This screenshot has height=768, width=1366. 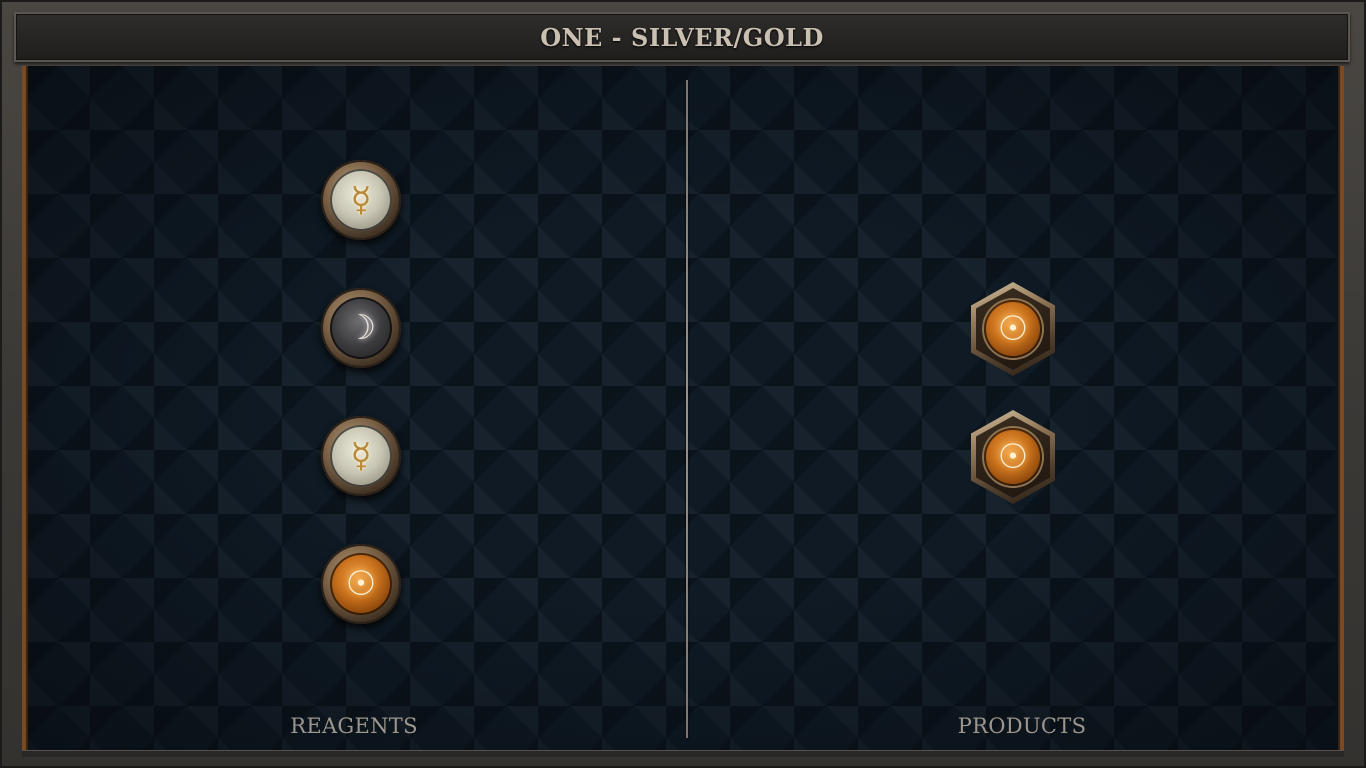 I want to click on moon-icon: ☽, so click(x=361, y=328).